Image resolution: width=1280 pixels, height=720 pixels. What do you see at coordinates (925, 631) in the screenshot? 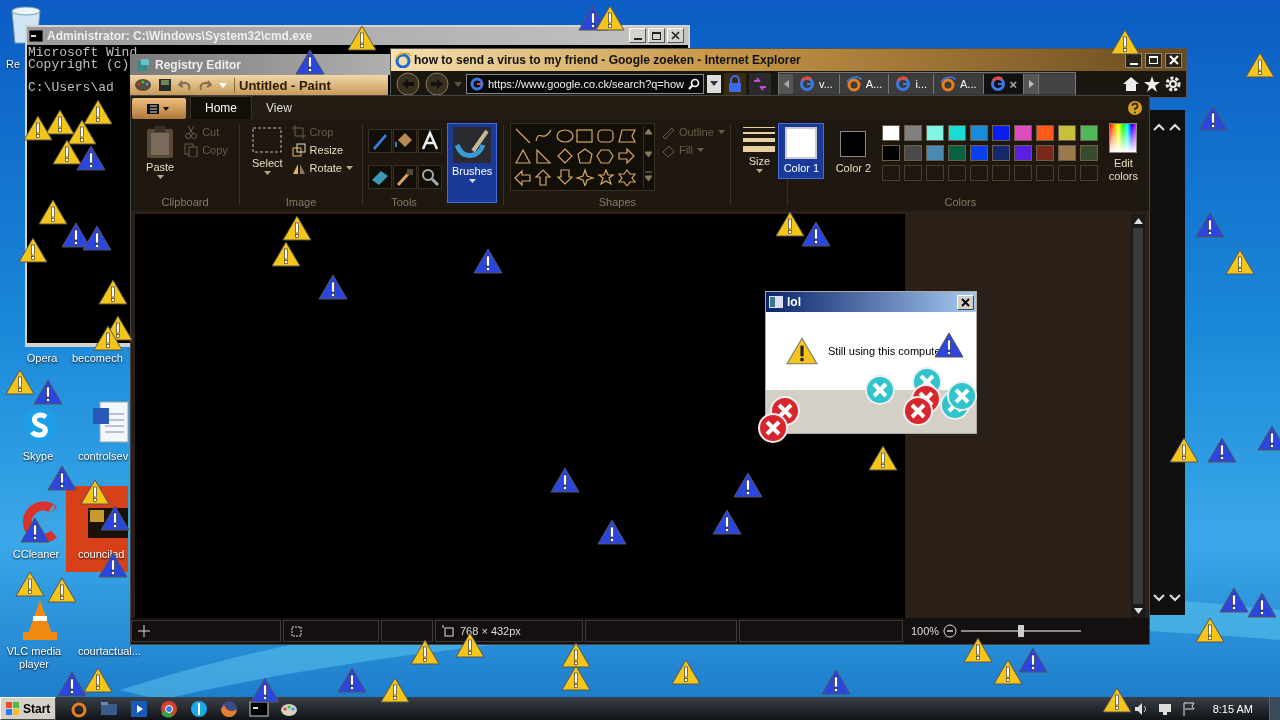
I see `zoom-level: 100%` at bounding box center [925, 631].